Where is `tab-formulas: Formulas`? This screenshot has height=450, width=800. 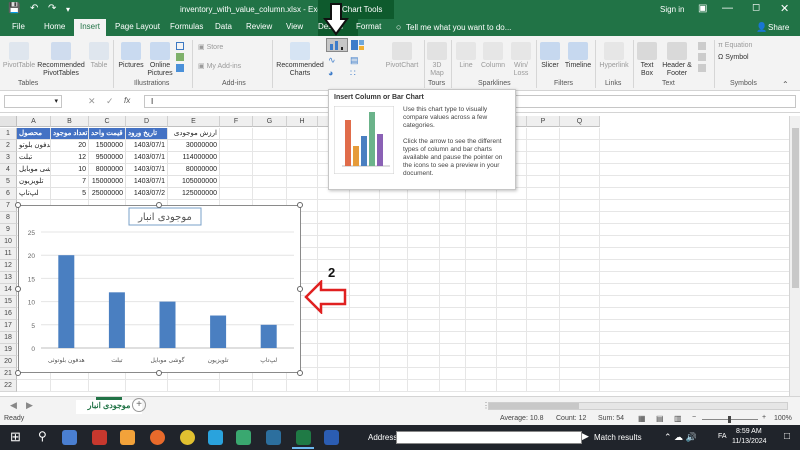 tab-formulas: Formulas is located at coordinates (186, 26).